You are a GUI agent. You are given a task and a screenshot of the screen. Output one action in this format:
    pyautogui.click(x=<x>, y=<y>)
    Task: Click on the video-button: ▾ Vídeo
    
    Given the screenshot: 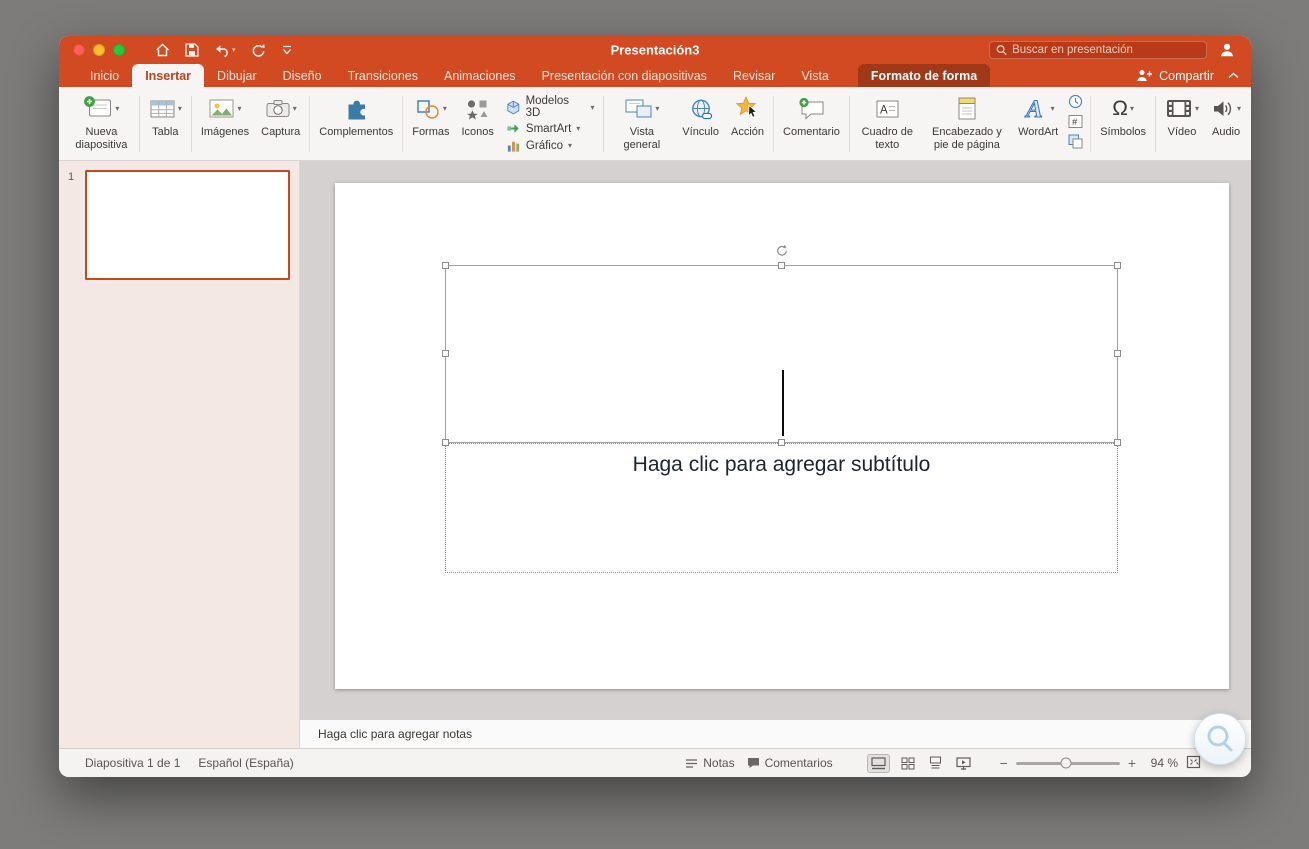 What is the action you would take?
    pyautogui.click(x=1182, y=124)
    